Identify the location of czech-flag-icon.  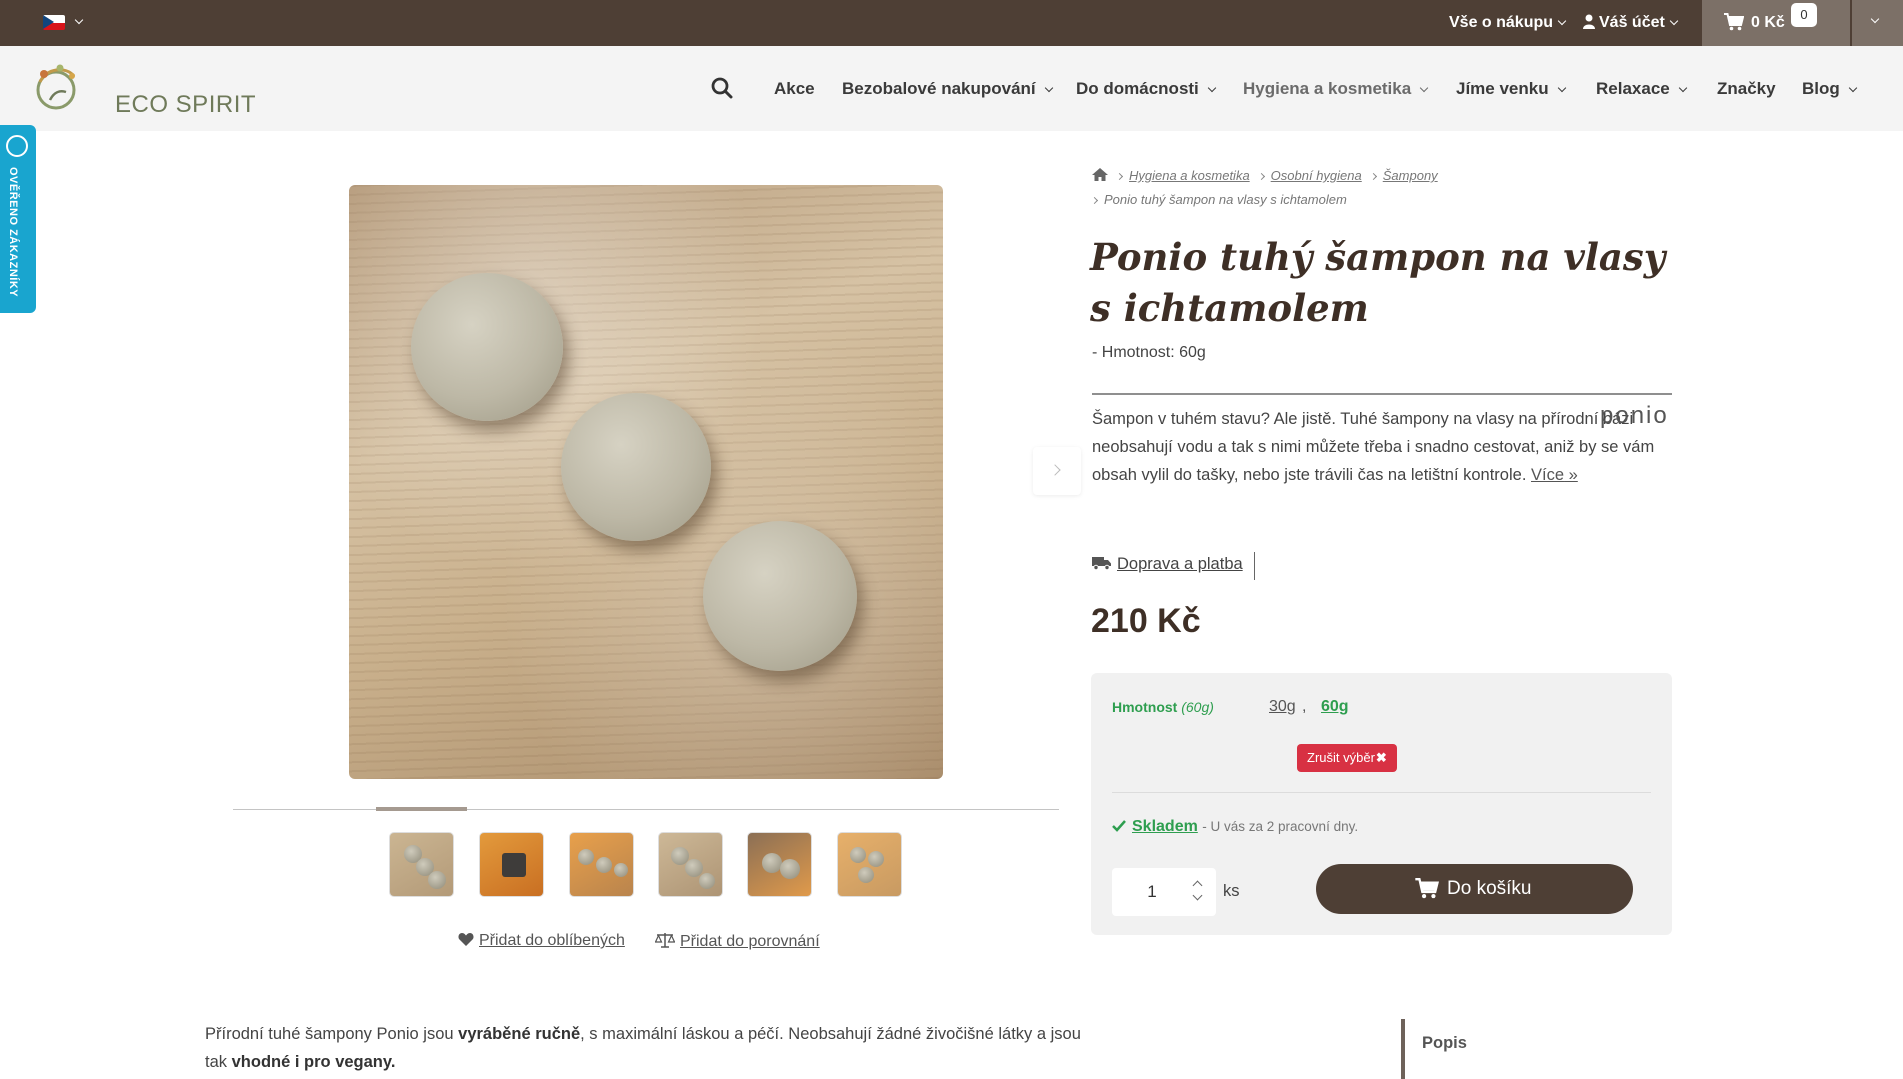
(54, 22).